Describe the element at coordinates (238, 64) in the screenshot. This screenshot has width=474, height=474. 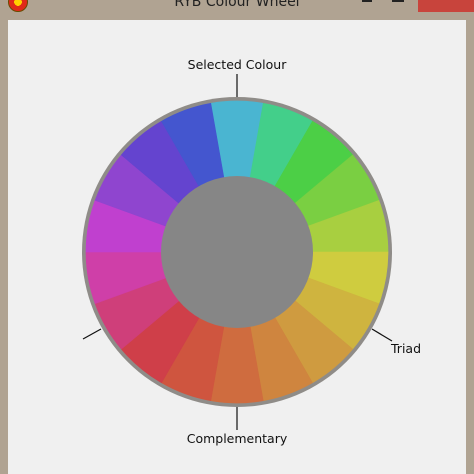
I see `selected-colour-label: Selected Colour` at that location.